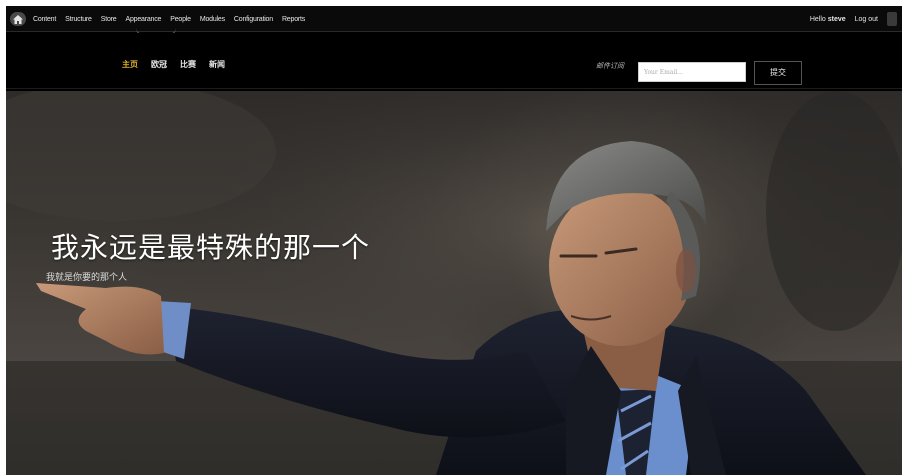 The image size is (908, 475). Describe the element at coordinates (293, 19) in the screenshot. I see `admin-menu-reports: Reports` at that location.